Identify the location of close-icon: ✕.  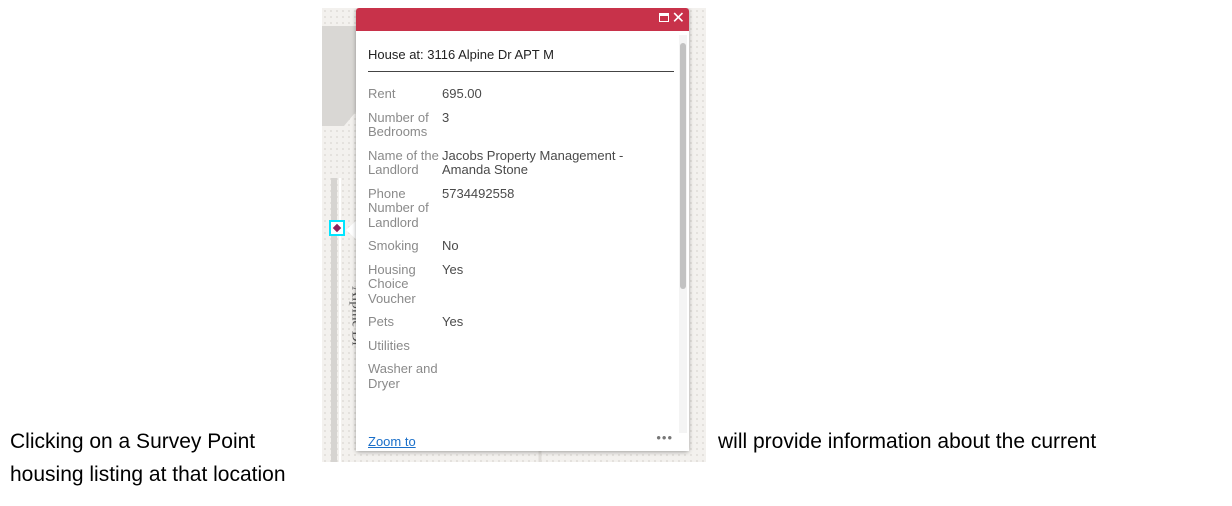
(678, 18).